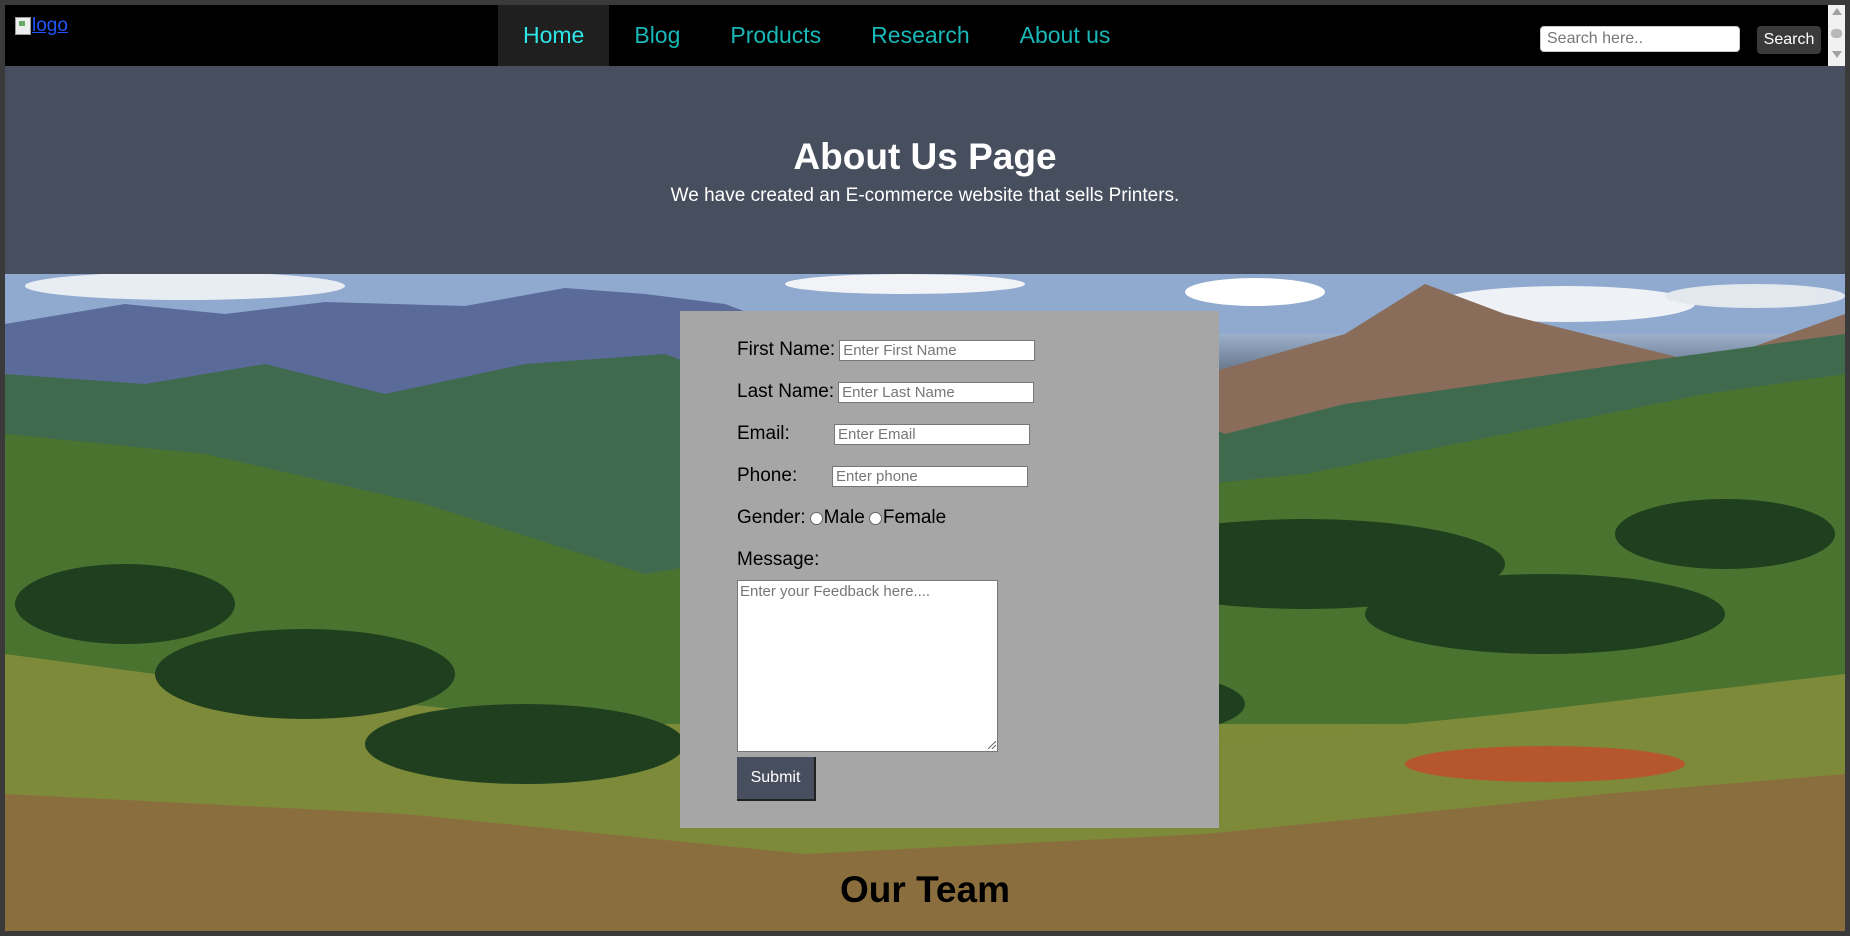 The height and width of the screenshot is (936, 1850). Describe the element at coordinates (875, 518) in the screenshot. I see `gender-female-radio` at that location.